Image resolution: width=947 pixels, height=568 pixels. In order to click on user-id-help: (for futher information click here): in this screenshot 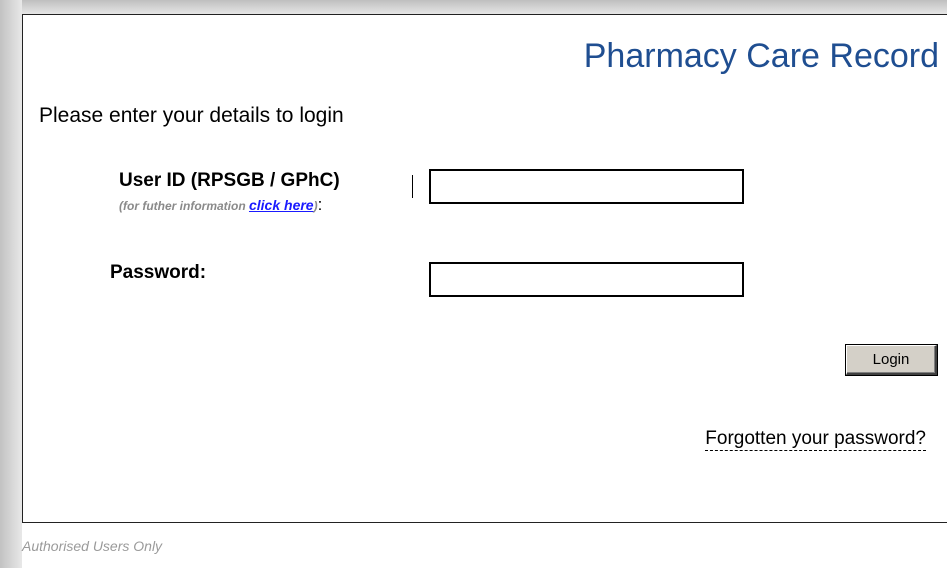, I will do `click(220, 205)`.